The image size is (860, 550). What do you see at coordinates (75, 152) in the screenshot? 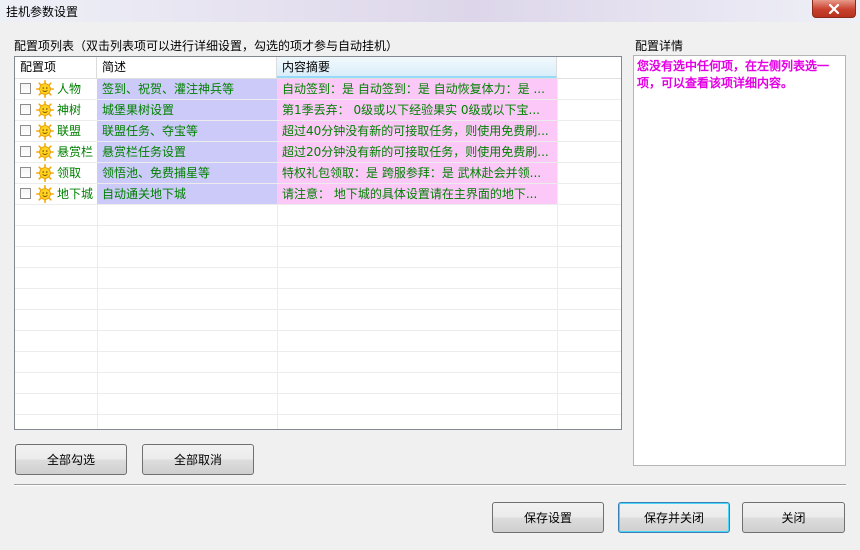
I see `row-name: 悬赏栏` at bounding box center [75, 152].